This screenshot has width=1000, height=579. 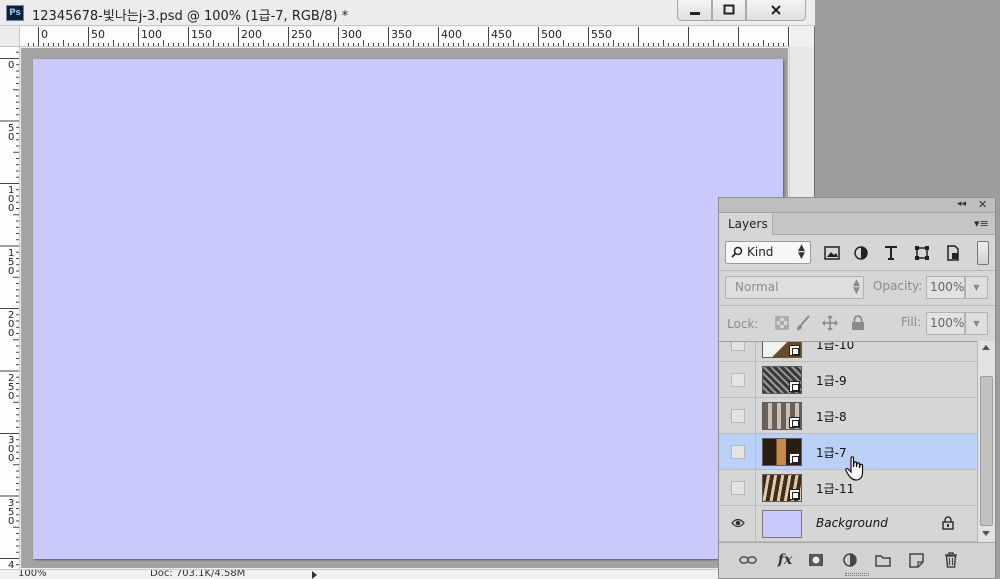 What do you see at coordinates (803, 323) in the screenshot?
I see `lock-image-pixels-icon` at bounding box center [803, 323].